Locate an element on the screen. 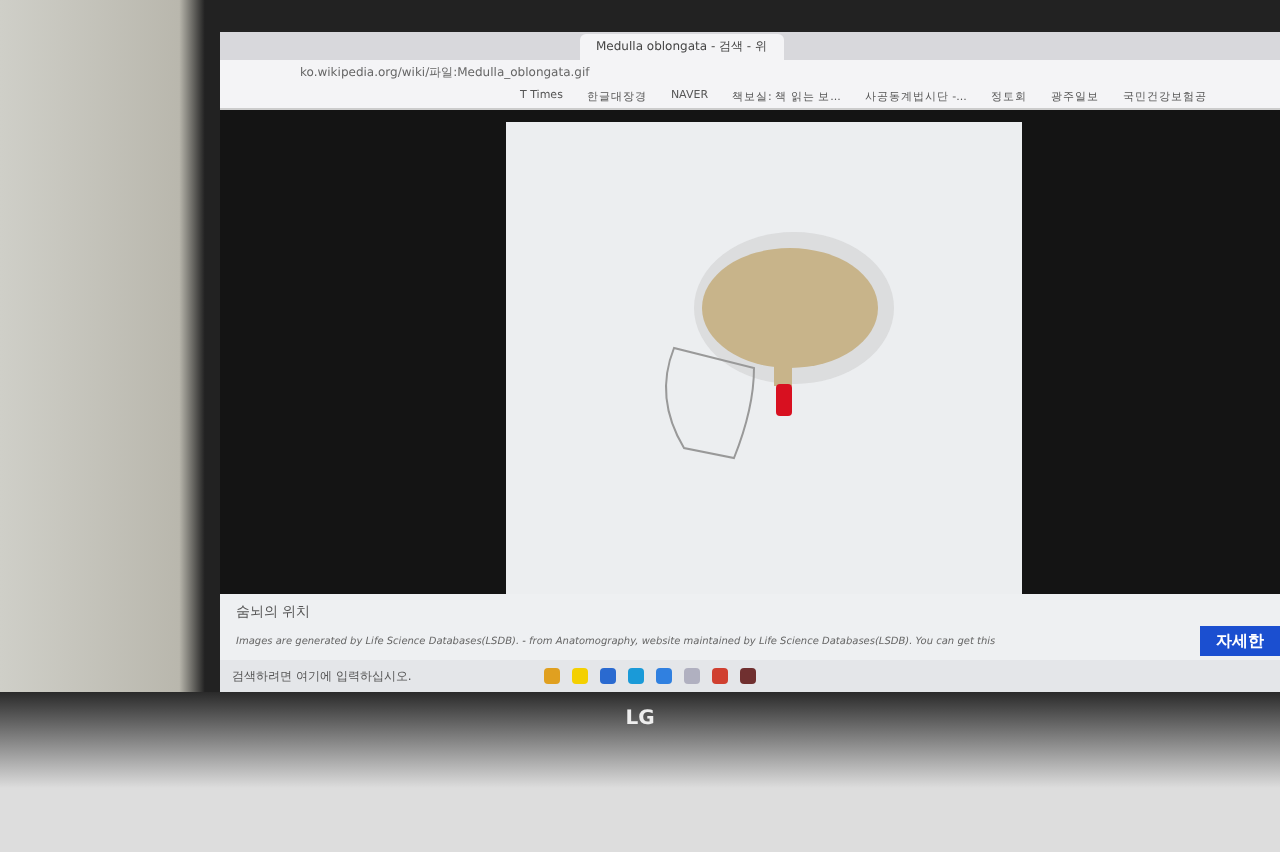 The height and width of the screenshot is (852, 1280). more-button: 자세한 is located at coordinates (1240, 641).